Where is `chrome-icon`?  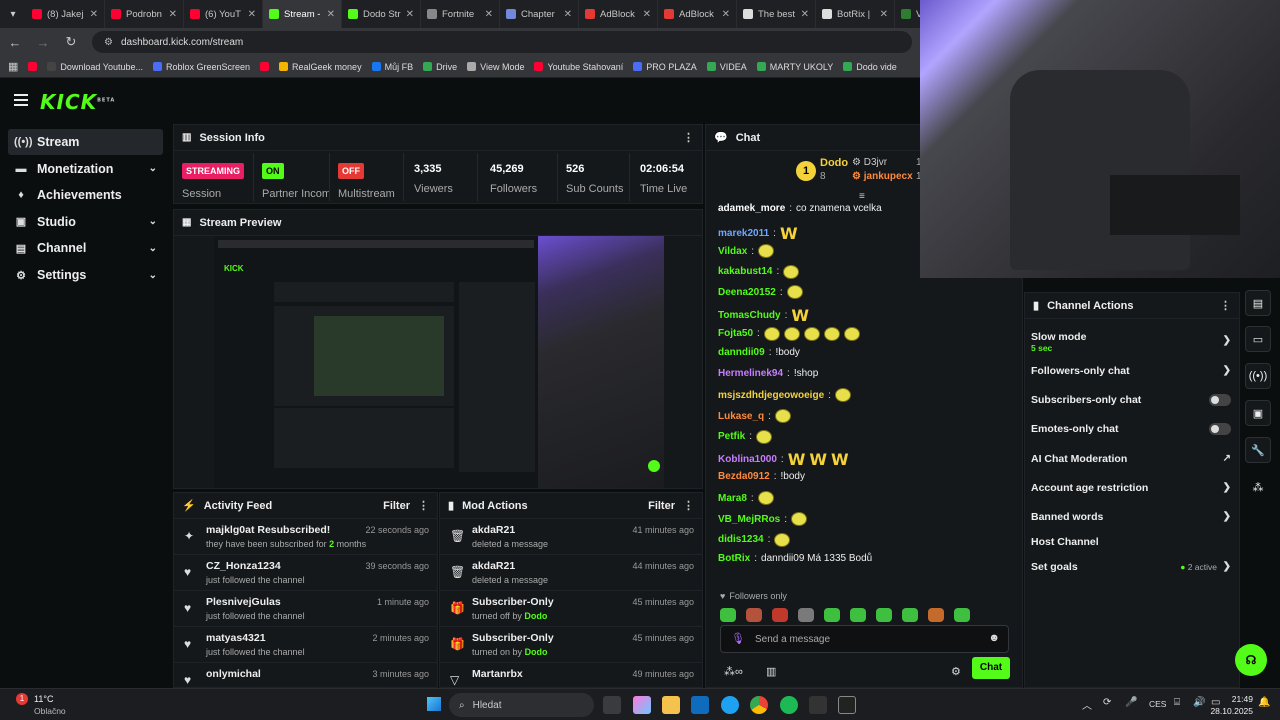
chrome-icon is located at coordinates (759, 705).